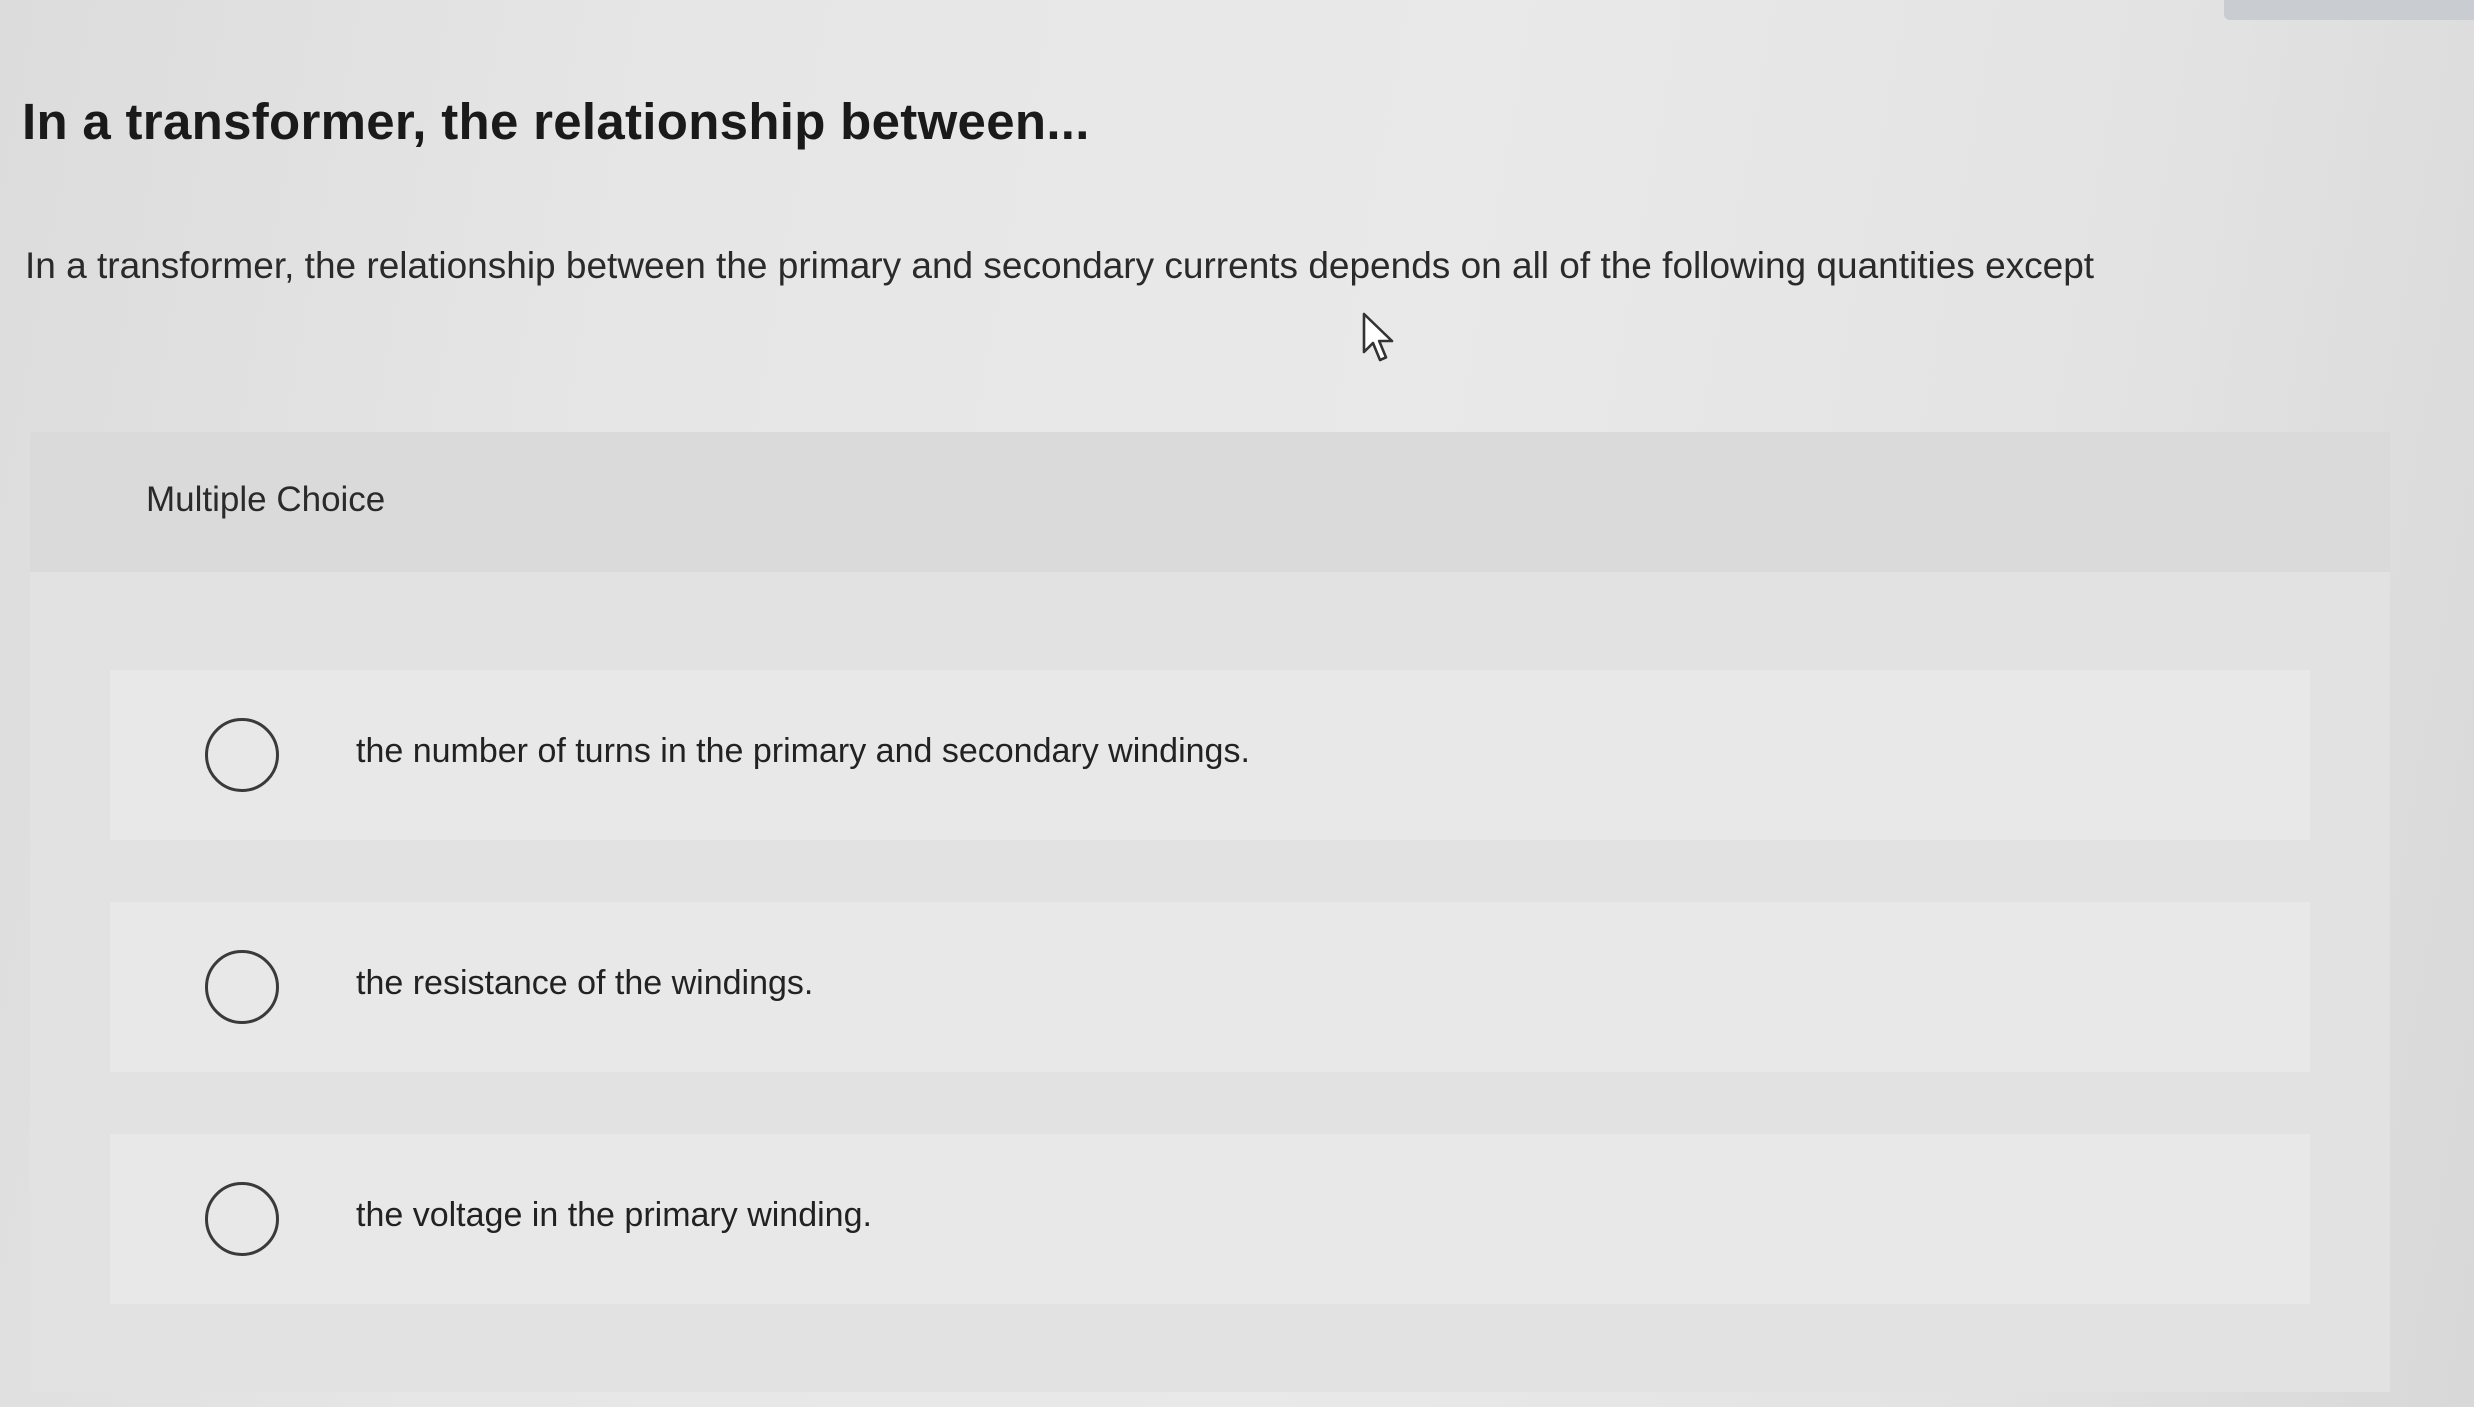 The image size is (2474, 1407). Describe the element at coordinates (585, 983) in the screenshot. I see `answer-option-text: the resistance of the windings.` at that location.